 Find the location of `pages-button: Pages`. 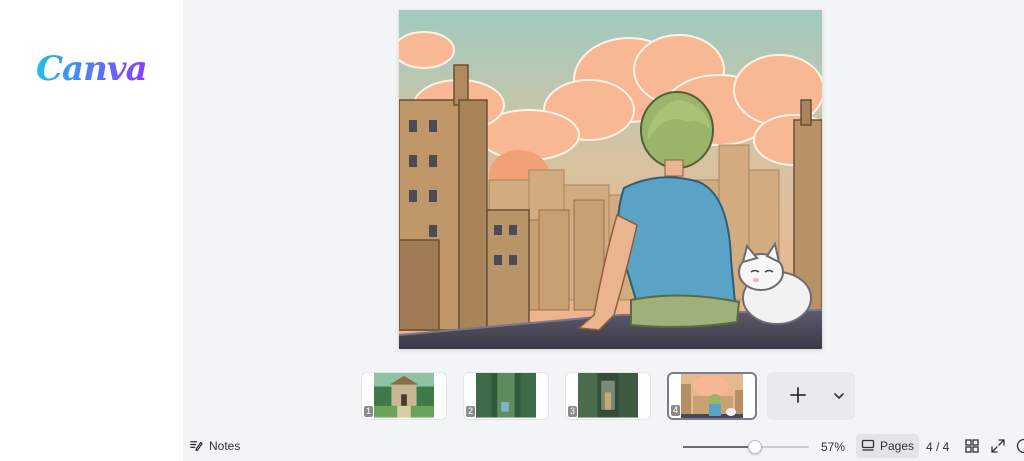

pages-button: Pages is located at coordinates (887, 446).